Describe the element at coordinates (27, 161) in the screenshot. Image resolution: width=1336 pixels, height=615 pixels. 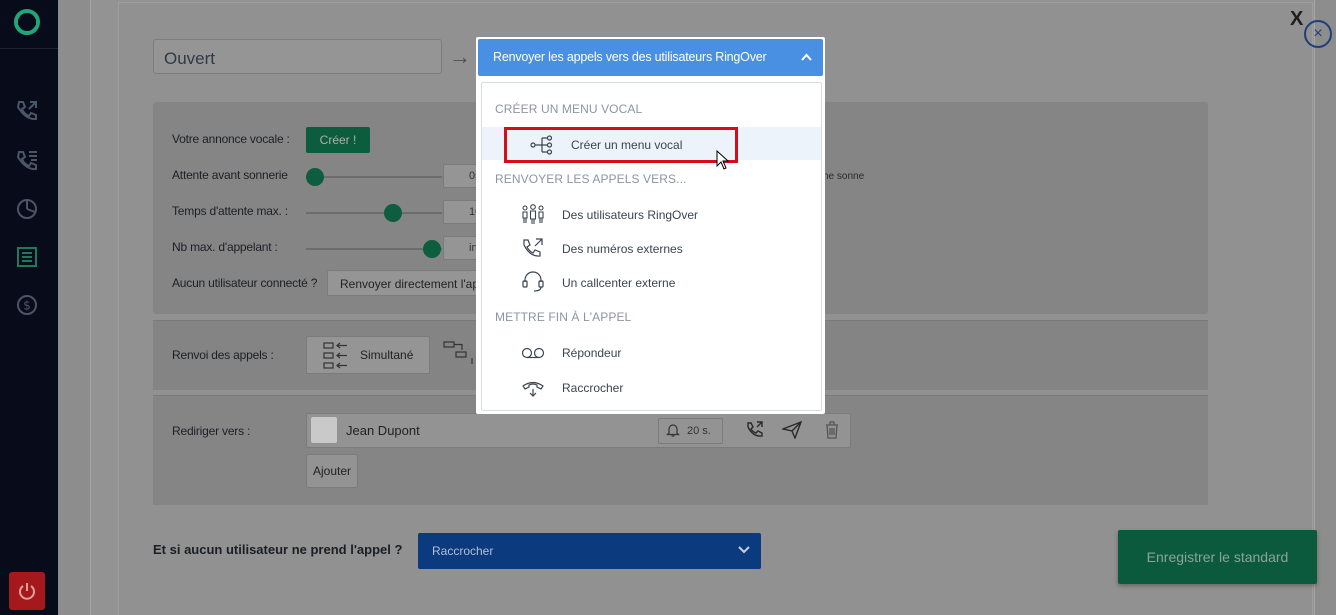
I see `phone-list-icon` at that location.